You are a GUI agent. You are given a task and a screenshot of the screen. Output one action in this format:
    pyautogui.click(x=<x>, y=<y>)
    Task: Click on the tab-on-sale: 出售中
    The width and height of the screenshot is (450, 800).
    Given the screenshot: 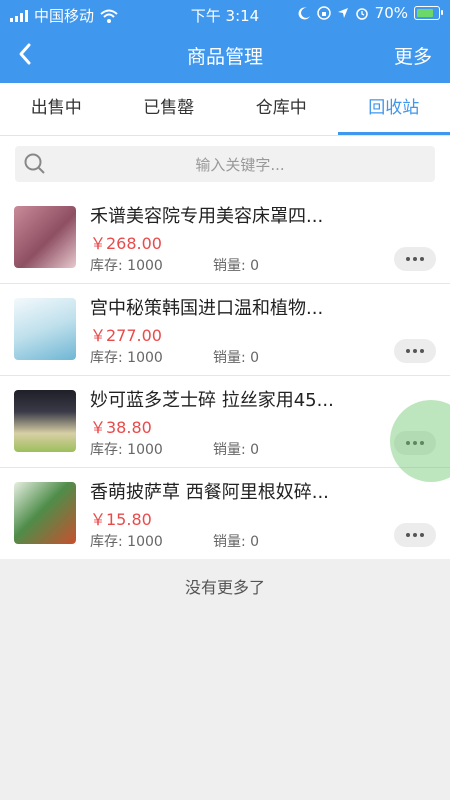 What is the action you would take?
    pyautogui.click(x=56, y=109)
    